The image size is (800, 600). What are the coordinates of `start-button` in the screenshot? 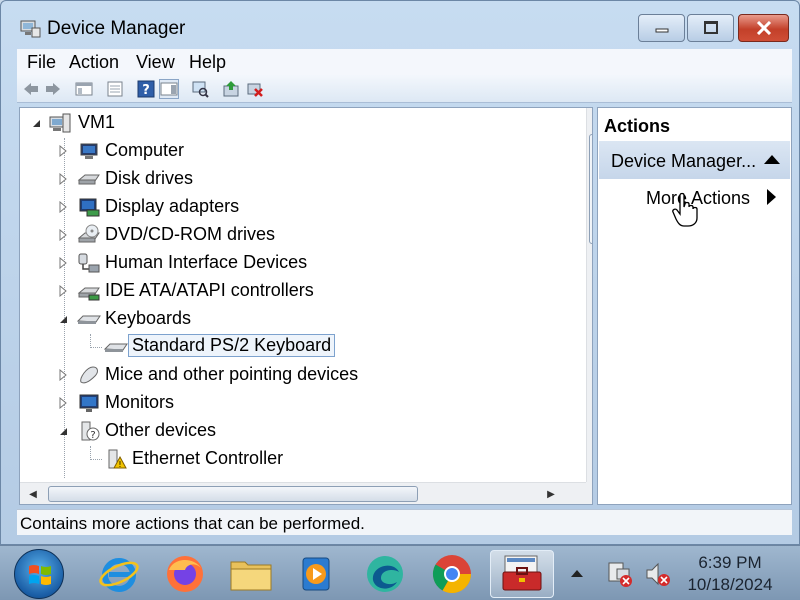 It's located at (39, 574).